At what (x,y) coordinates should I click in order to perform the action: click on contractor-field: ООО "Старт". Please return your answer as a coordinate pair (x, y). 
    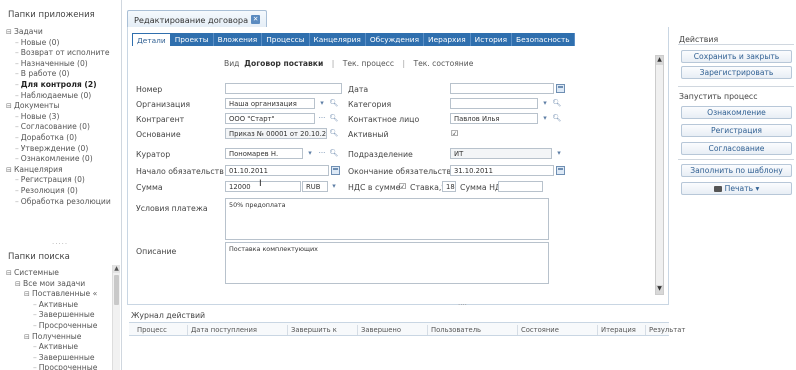
    Looking at the image, I should click on (270, 118).